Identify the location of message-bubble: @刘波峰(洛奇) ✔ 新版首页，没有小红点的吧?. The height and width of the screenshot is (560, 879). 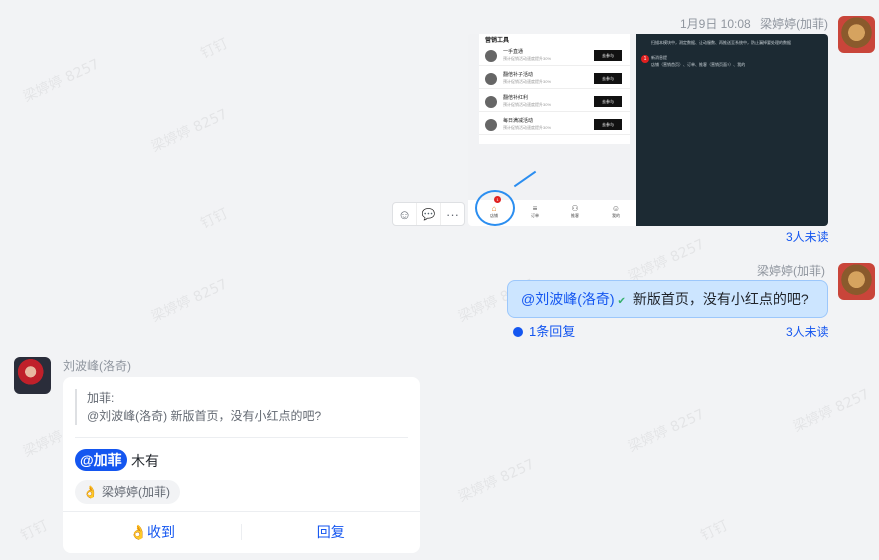
(667, 299).